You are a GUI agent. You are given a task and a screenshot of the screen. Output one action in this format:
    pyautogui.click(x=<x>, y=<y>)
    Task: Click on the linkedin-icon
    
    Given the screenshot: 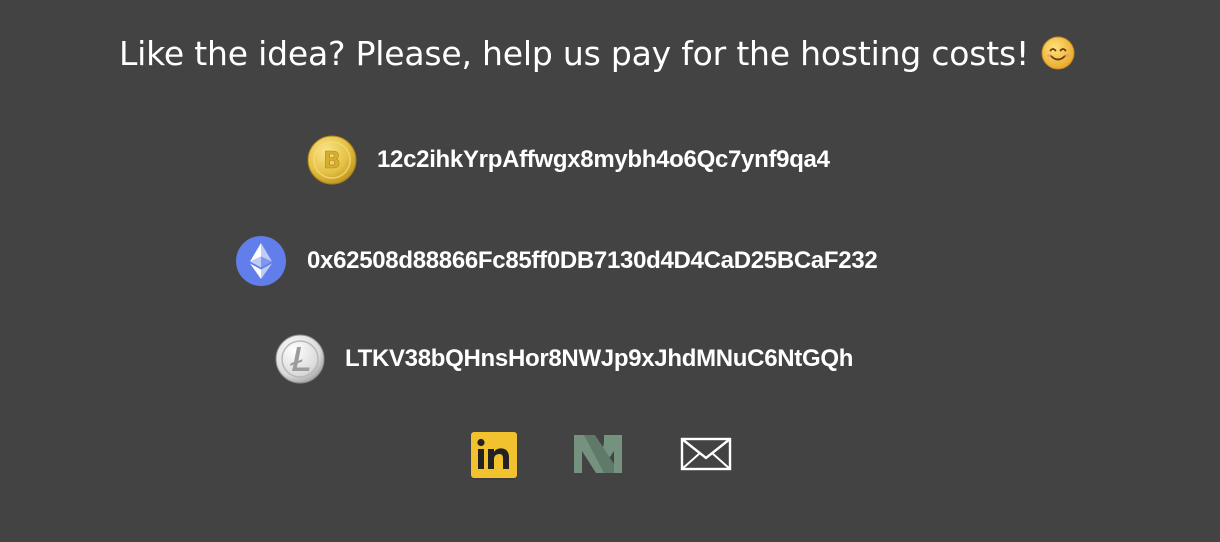 What is the action you would take?
    pyautogui.click(x=494, y=456)
    